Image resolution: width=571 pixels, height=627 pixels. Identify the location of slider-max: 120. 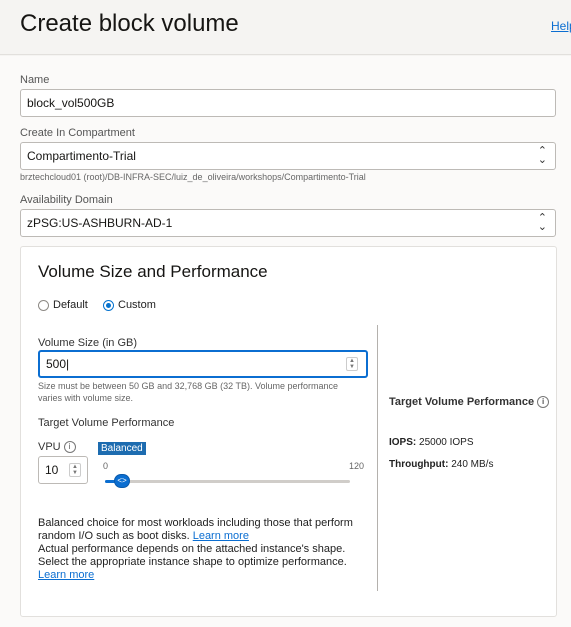
(357, 466).